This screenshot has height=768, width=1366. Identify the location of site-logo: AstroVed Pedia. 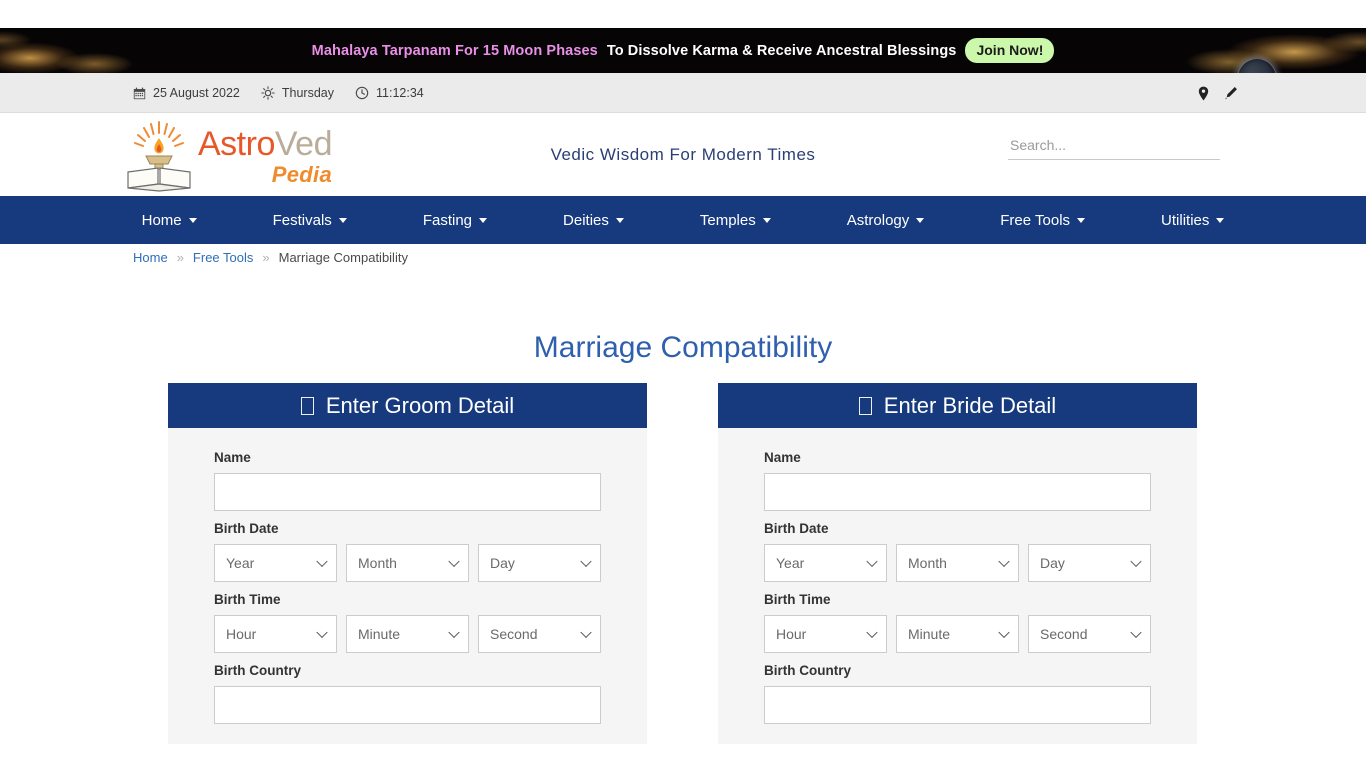
(228, 156).